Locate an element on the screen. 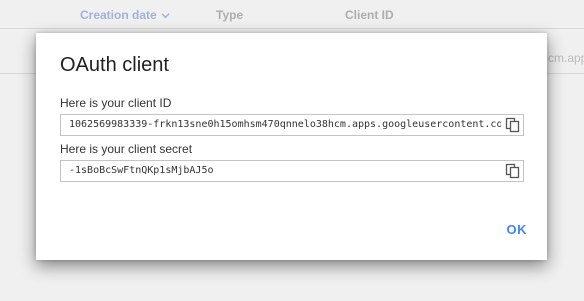  client-secret-label: Here is your client secret is located at coordinates (126, 149).